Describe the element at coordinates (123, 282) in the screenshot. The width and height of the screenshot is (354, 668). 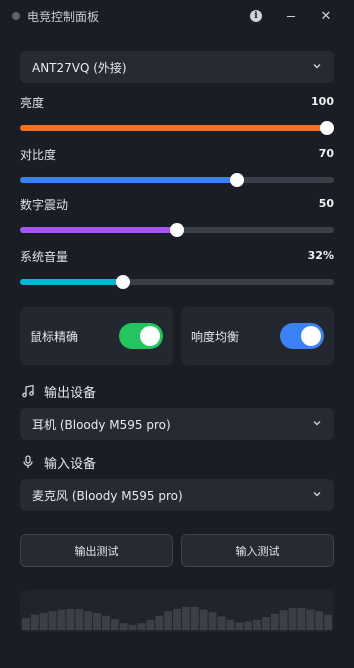
I see `system-volume-slider-thumb` at that location.